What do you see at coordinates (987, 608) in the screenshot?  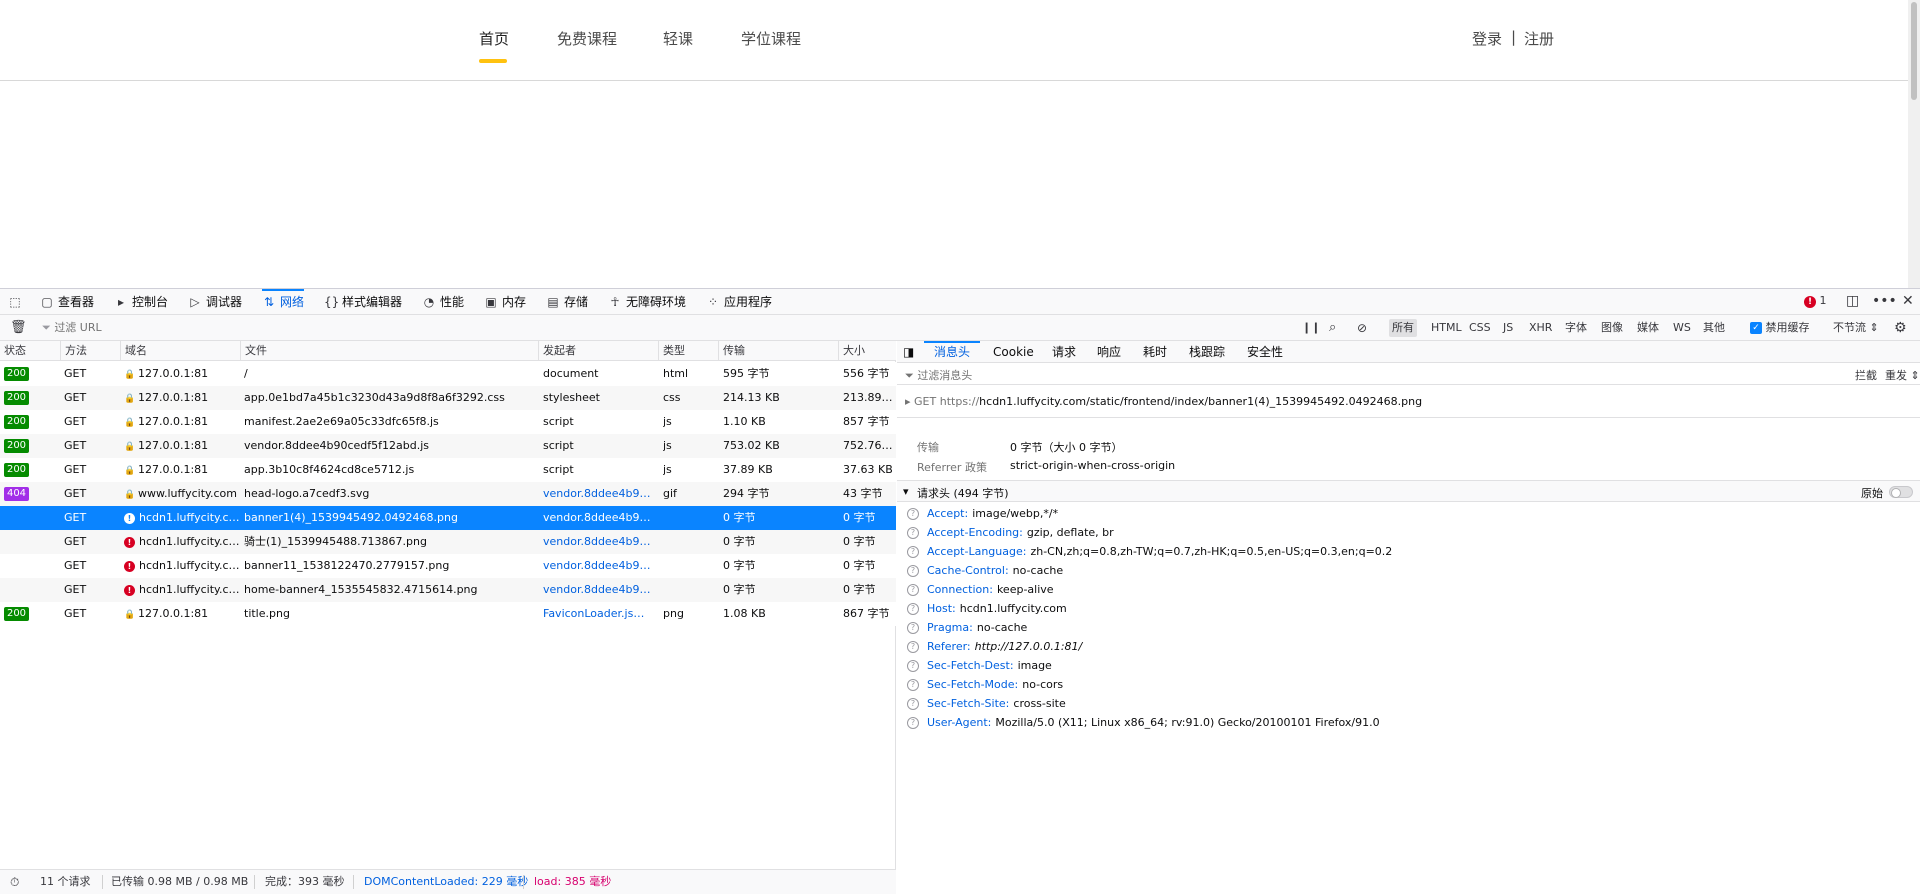 I see `header-entry: ? Host: hcdn1.luffycity.com` at bounding box center [987, 608].